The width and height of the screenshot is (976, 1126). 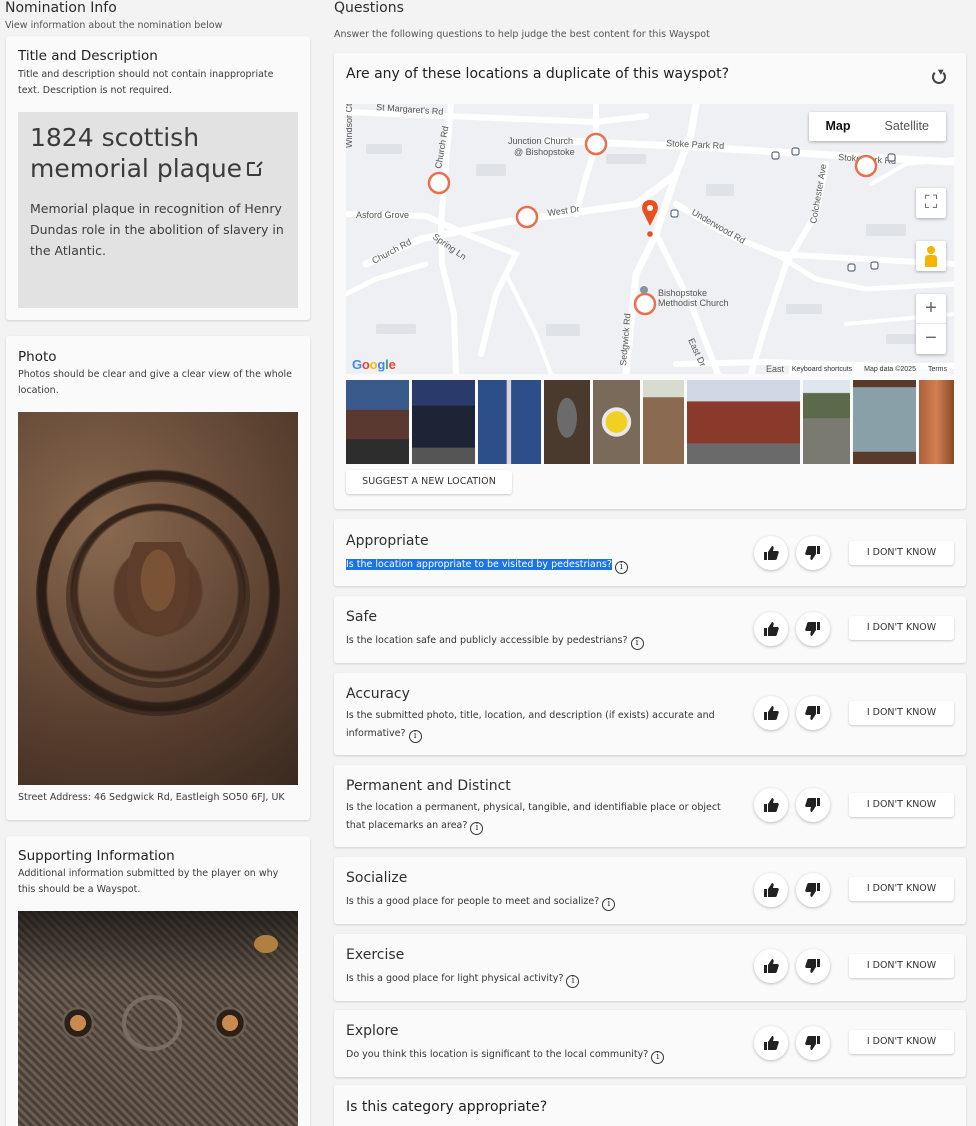 What do you see at coordinates (158, 598) in the screenshot?
I see `nomination-photo` at bounding box center [158, 598].